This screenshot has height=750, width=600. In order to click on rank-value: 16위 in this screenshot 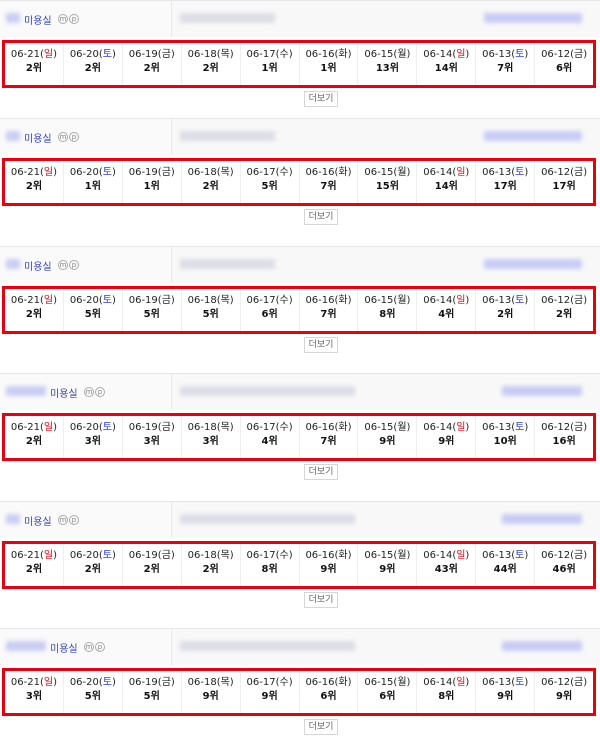, I will do `click(564, 441)`.